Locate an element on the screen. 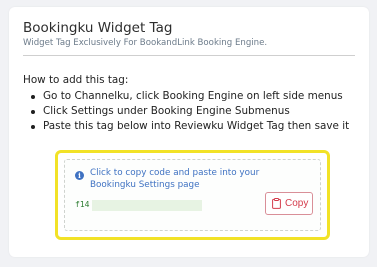 The image size is (377, 267). copy-button: Copy is located at coordinates (289, 203).